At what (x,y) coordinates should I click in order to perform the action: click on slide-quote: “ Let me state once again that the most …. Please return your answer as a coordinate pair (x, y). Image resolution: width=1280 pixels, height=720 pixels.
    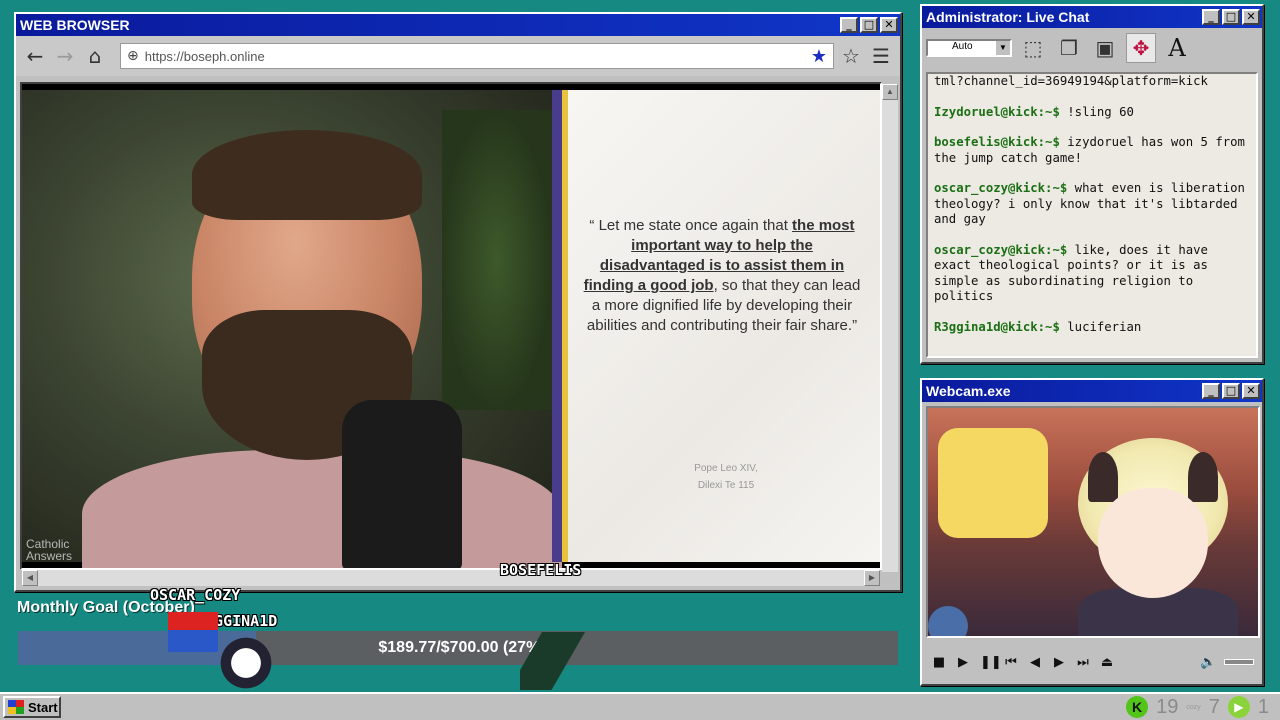
    Looking at the image, I should click on (722, 276).